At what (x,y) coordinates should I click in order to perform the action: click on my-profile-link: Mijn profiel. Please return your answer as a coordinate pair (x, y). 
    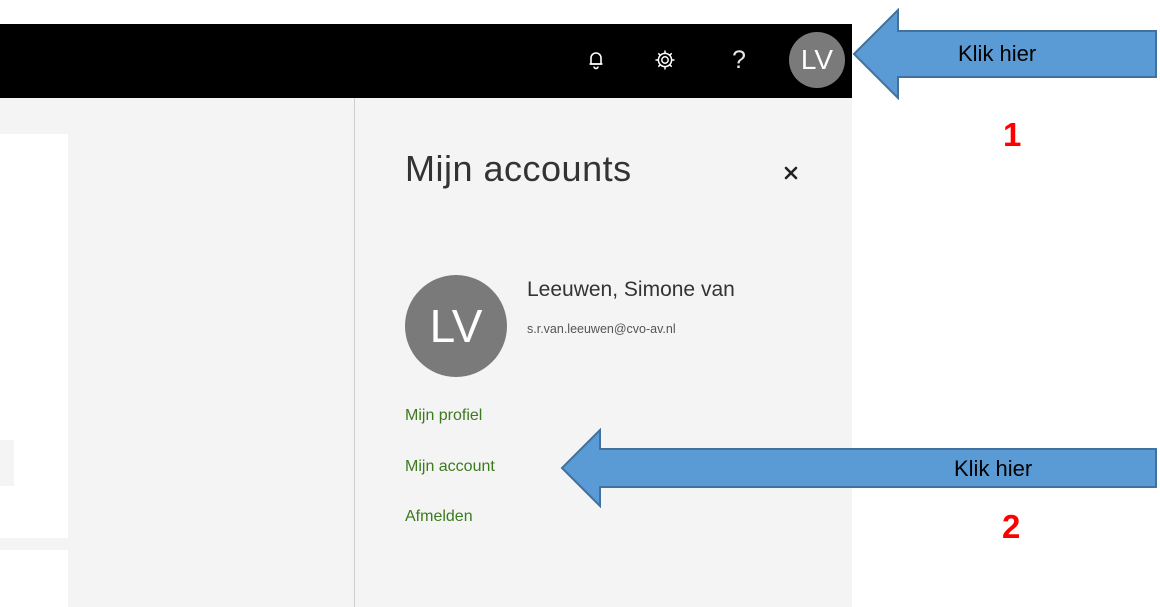
    Looking at the image, I should click on (443, 416).